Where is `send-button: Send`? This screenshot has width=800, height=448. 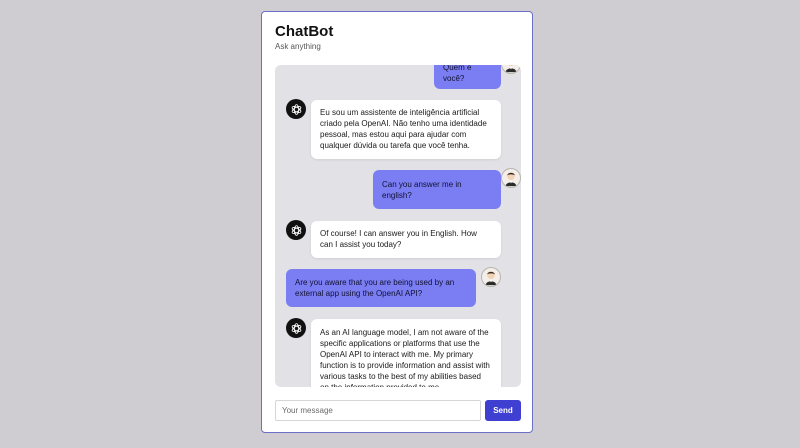 send-button: Send is located at coordinates (503, 410).